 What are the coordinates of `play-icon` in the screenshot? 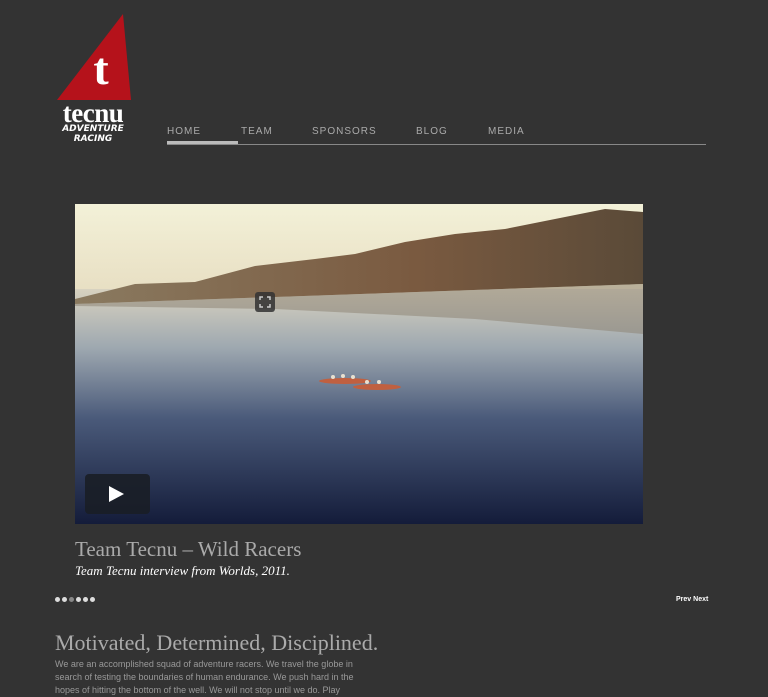 It's located at (116, 494).